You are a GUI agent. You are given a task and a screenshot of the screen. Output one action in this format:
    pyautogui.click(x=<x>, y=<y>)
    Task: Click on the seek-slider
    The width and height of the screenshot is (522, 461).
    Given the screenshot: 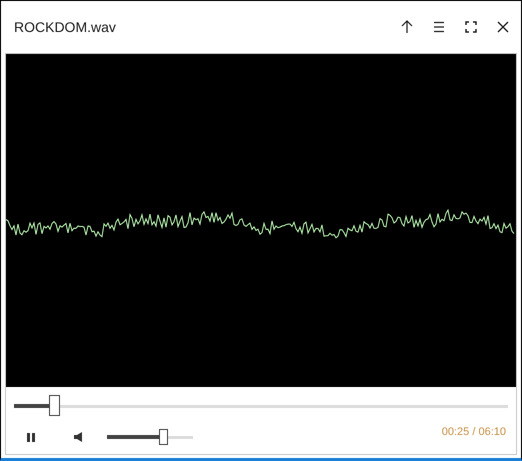 What is the action you would take?
    pyautogui.click(x=261, y=406)
    